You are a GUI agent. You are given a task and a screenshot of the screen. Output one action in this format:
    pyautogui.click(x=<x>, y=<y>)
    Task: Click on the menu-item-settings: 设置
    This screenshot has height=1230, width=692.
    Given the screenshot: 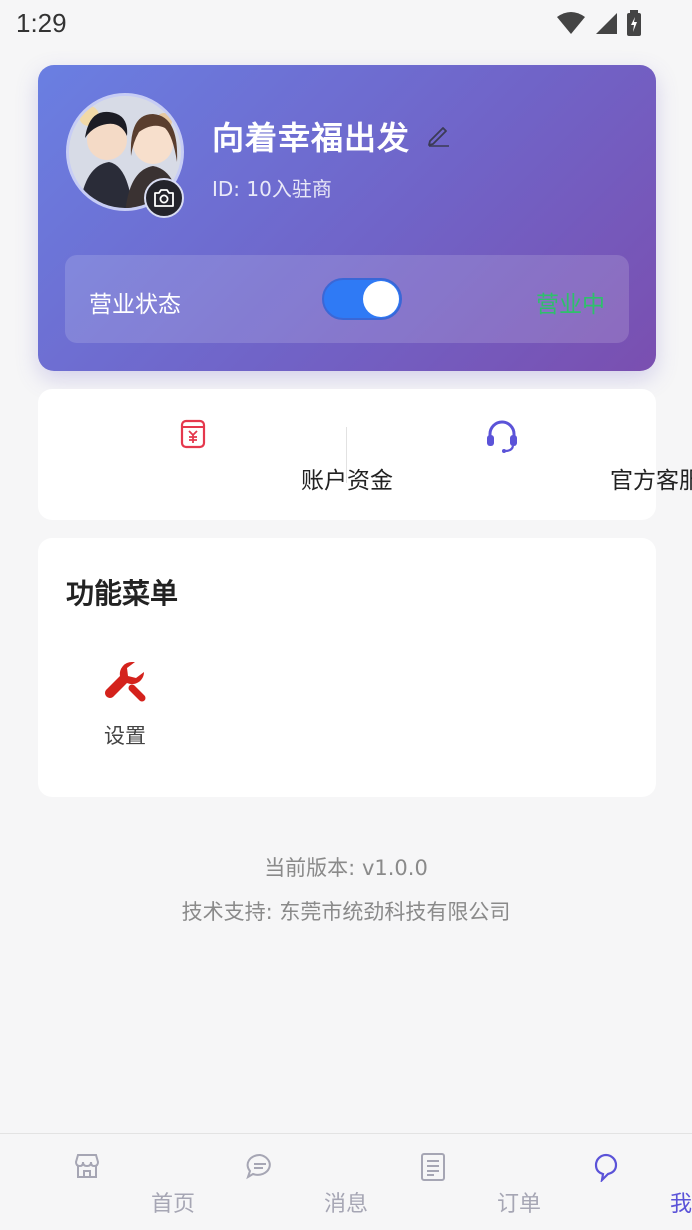 What is the action you would take?
    pyautogui.click(x=125, y=704)
    